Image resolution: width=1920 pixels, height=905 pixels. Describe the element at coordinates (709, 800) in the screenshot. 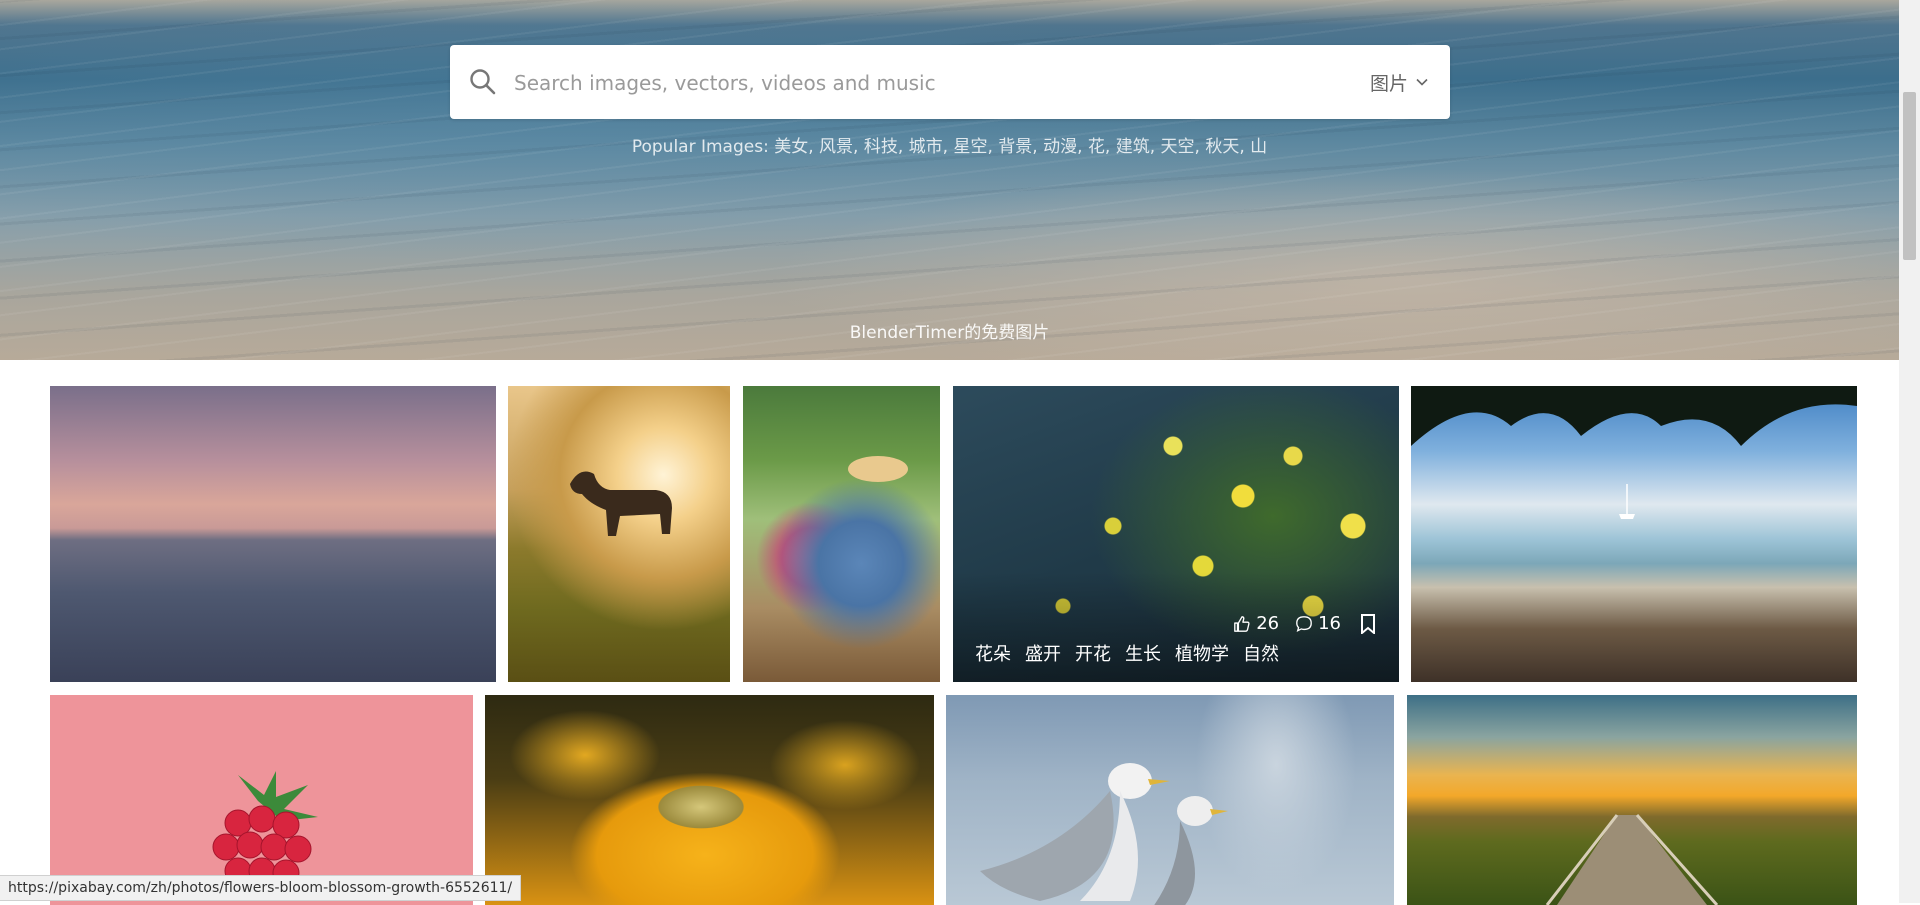

I see `photo-yellow-daisy` at that location.